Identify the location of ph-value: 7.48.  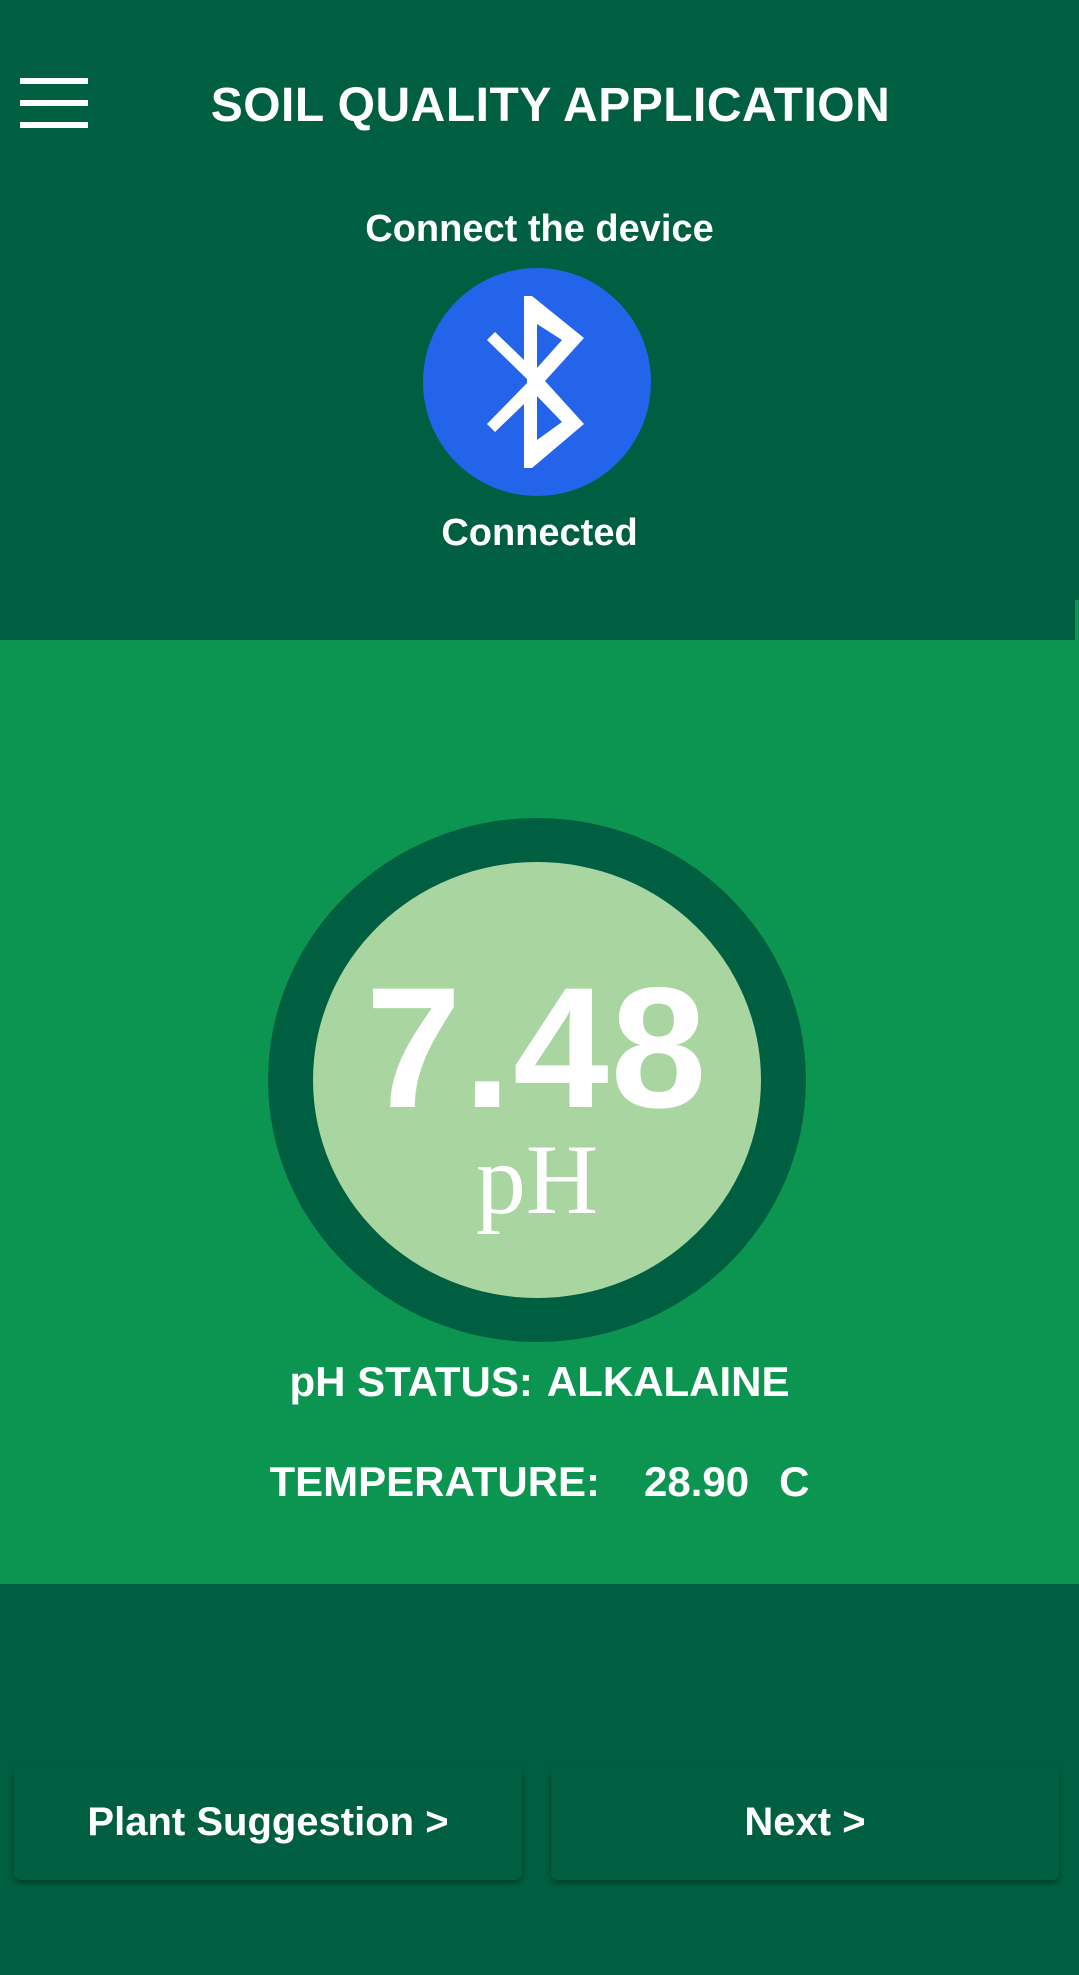
(537, 1048).